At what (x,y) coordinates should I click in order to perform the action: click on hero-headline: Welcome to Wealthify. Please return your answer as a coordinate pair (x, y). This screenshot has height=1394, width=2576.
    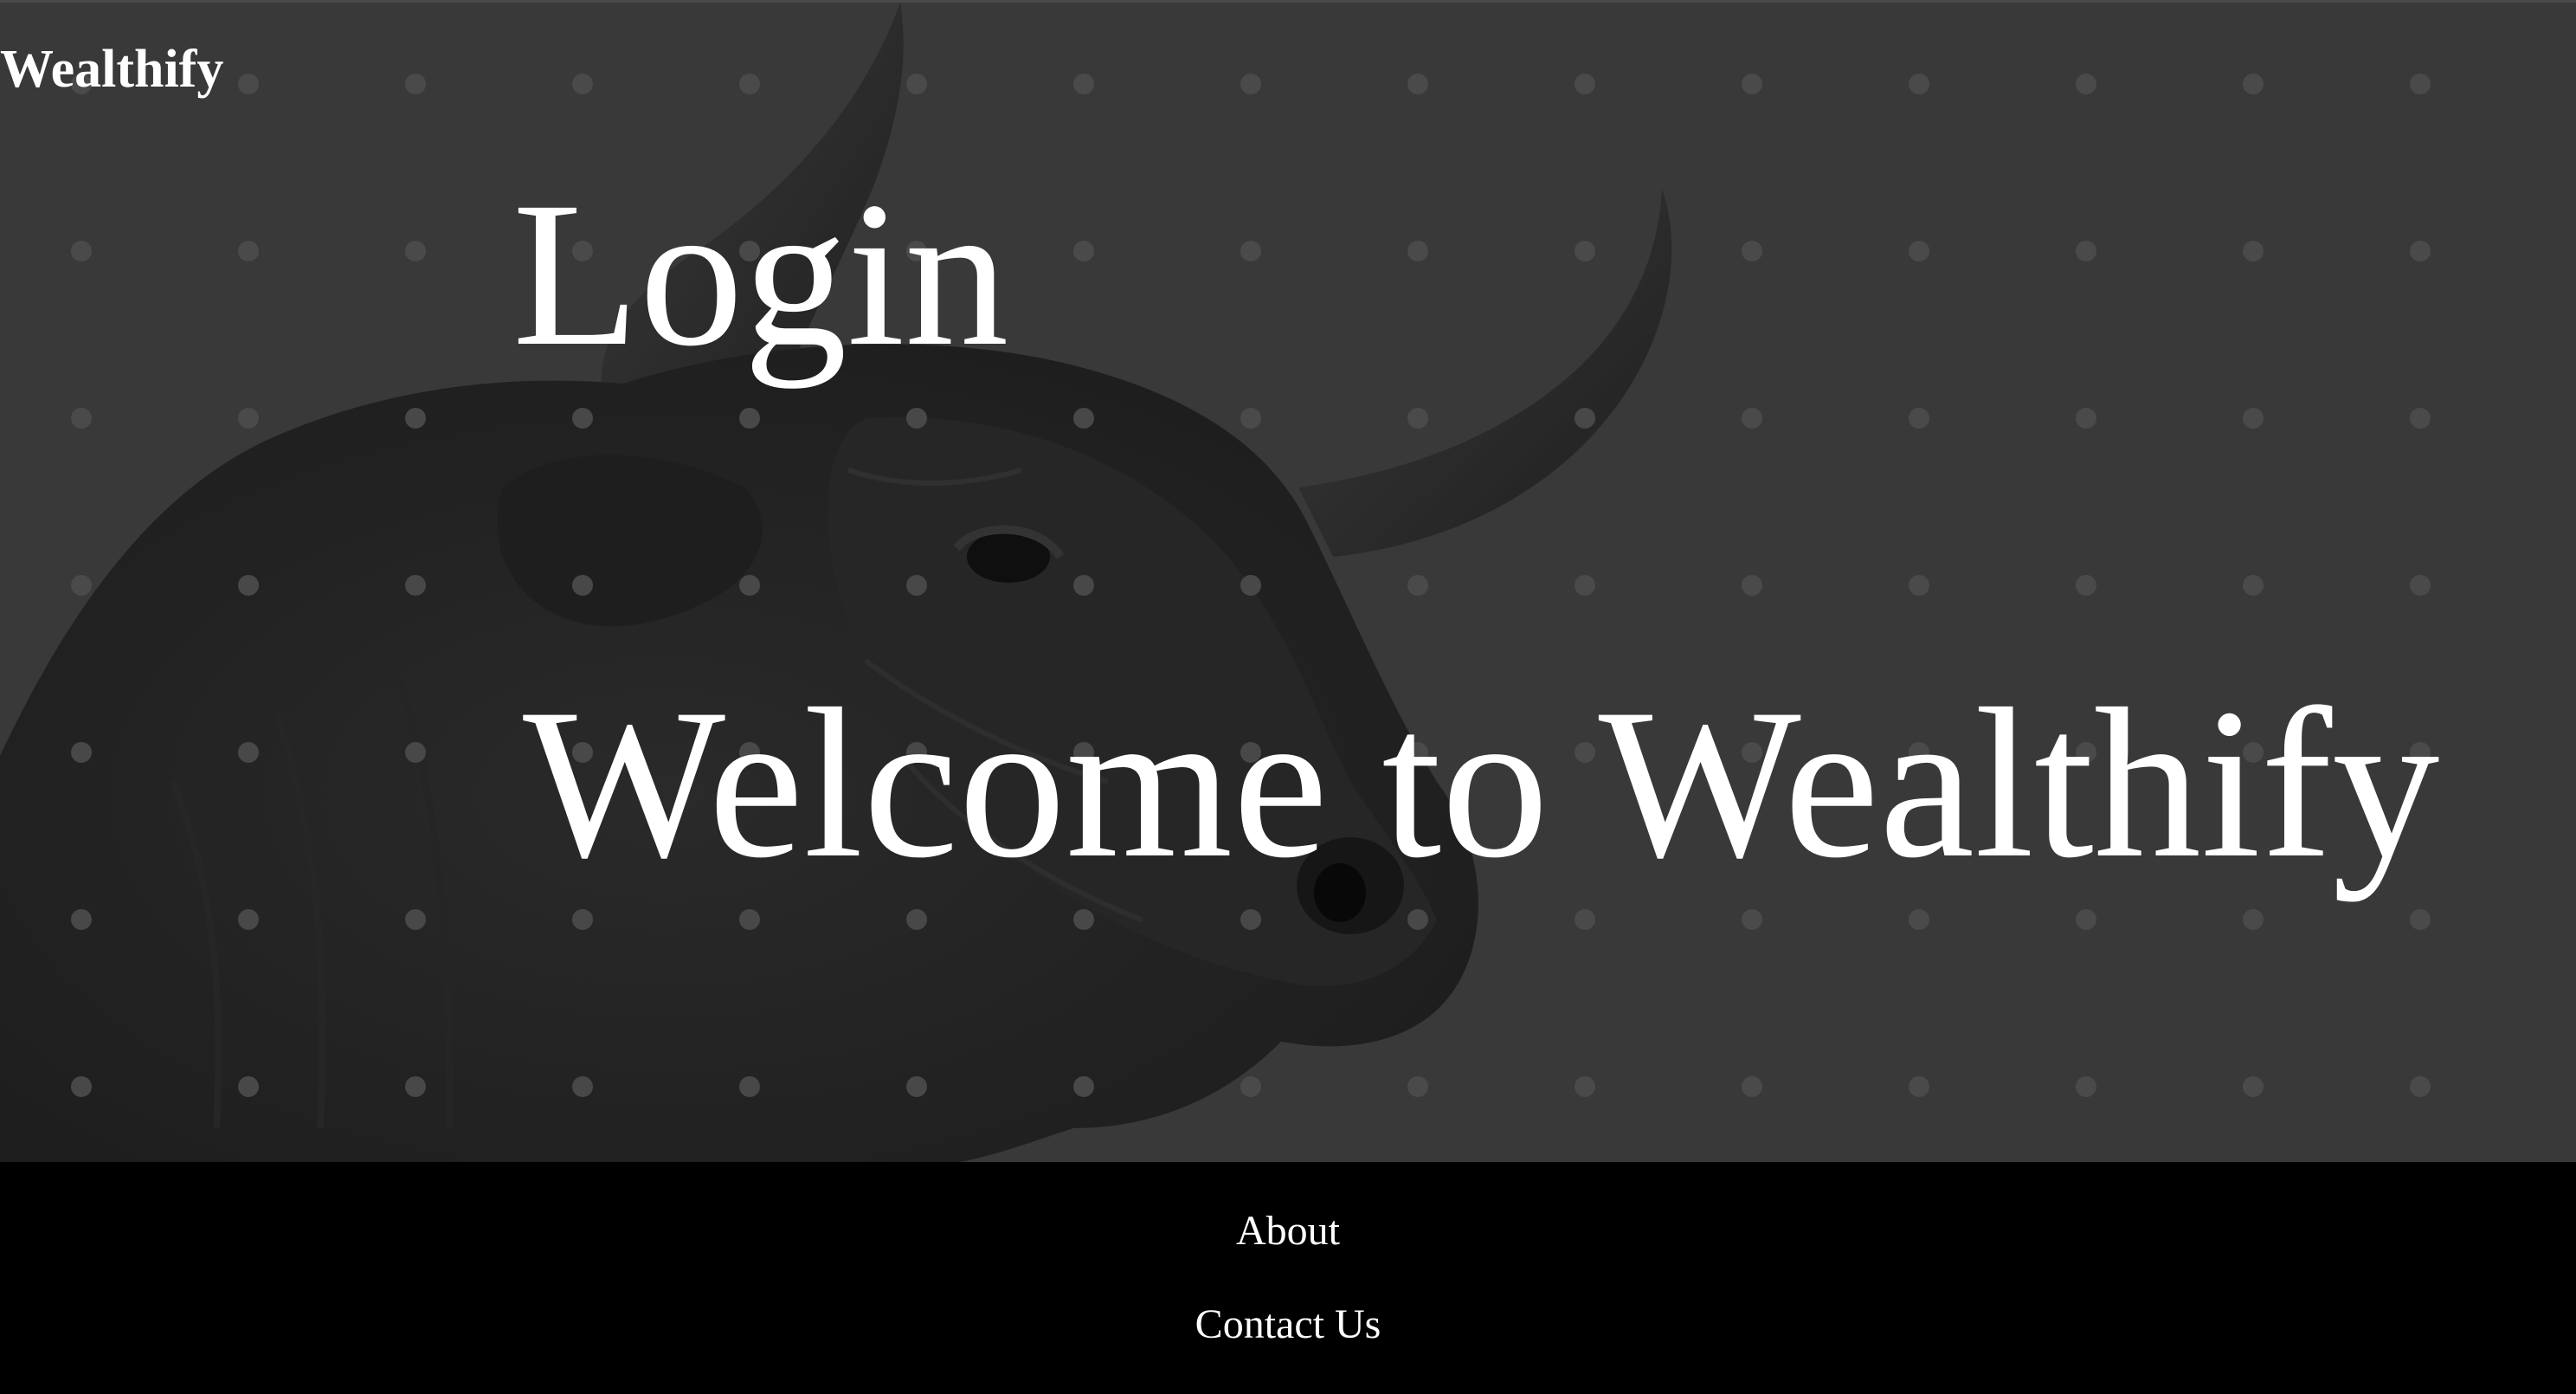
    Looking at the image, I should click on (1481, 783).